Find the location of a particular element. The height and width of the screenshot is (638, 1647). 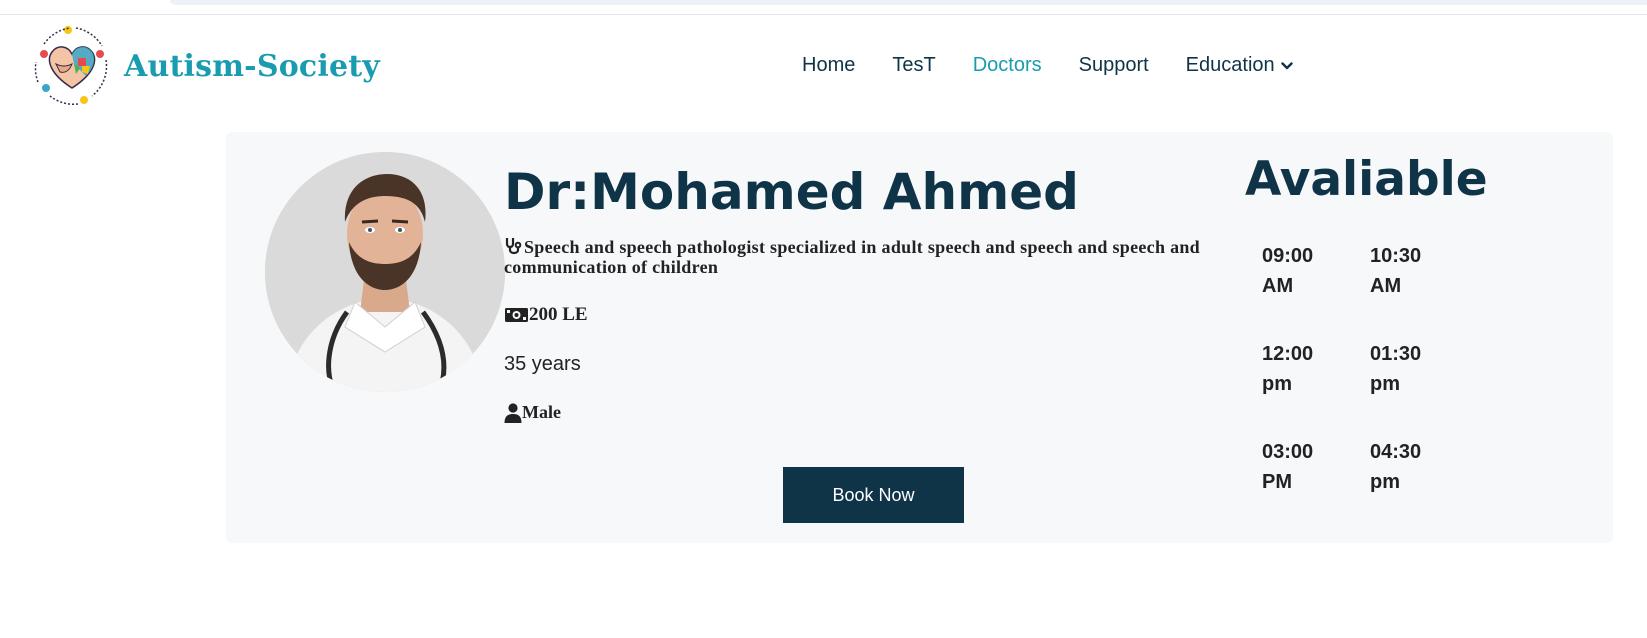

brand: Autism-Society is located at coordinates (205, 66).